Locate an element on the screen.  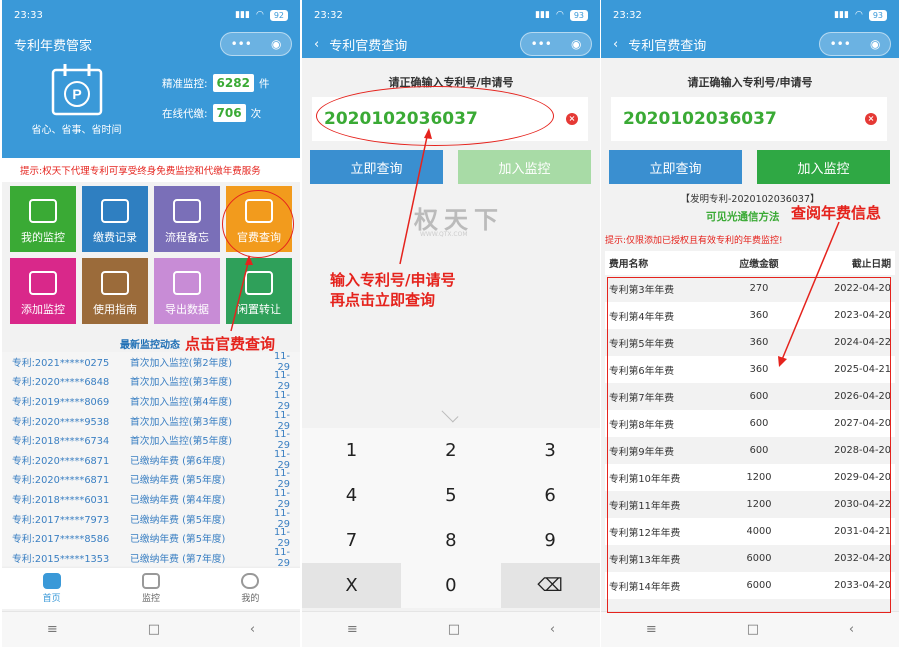
feed-row: 专利:2020*****6848 首次加入监控(第3年度) 11-29 is located at coordinates (151, 381).